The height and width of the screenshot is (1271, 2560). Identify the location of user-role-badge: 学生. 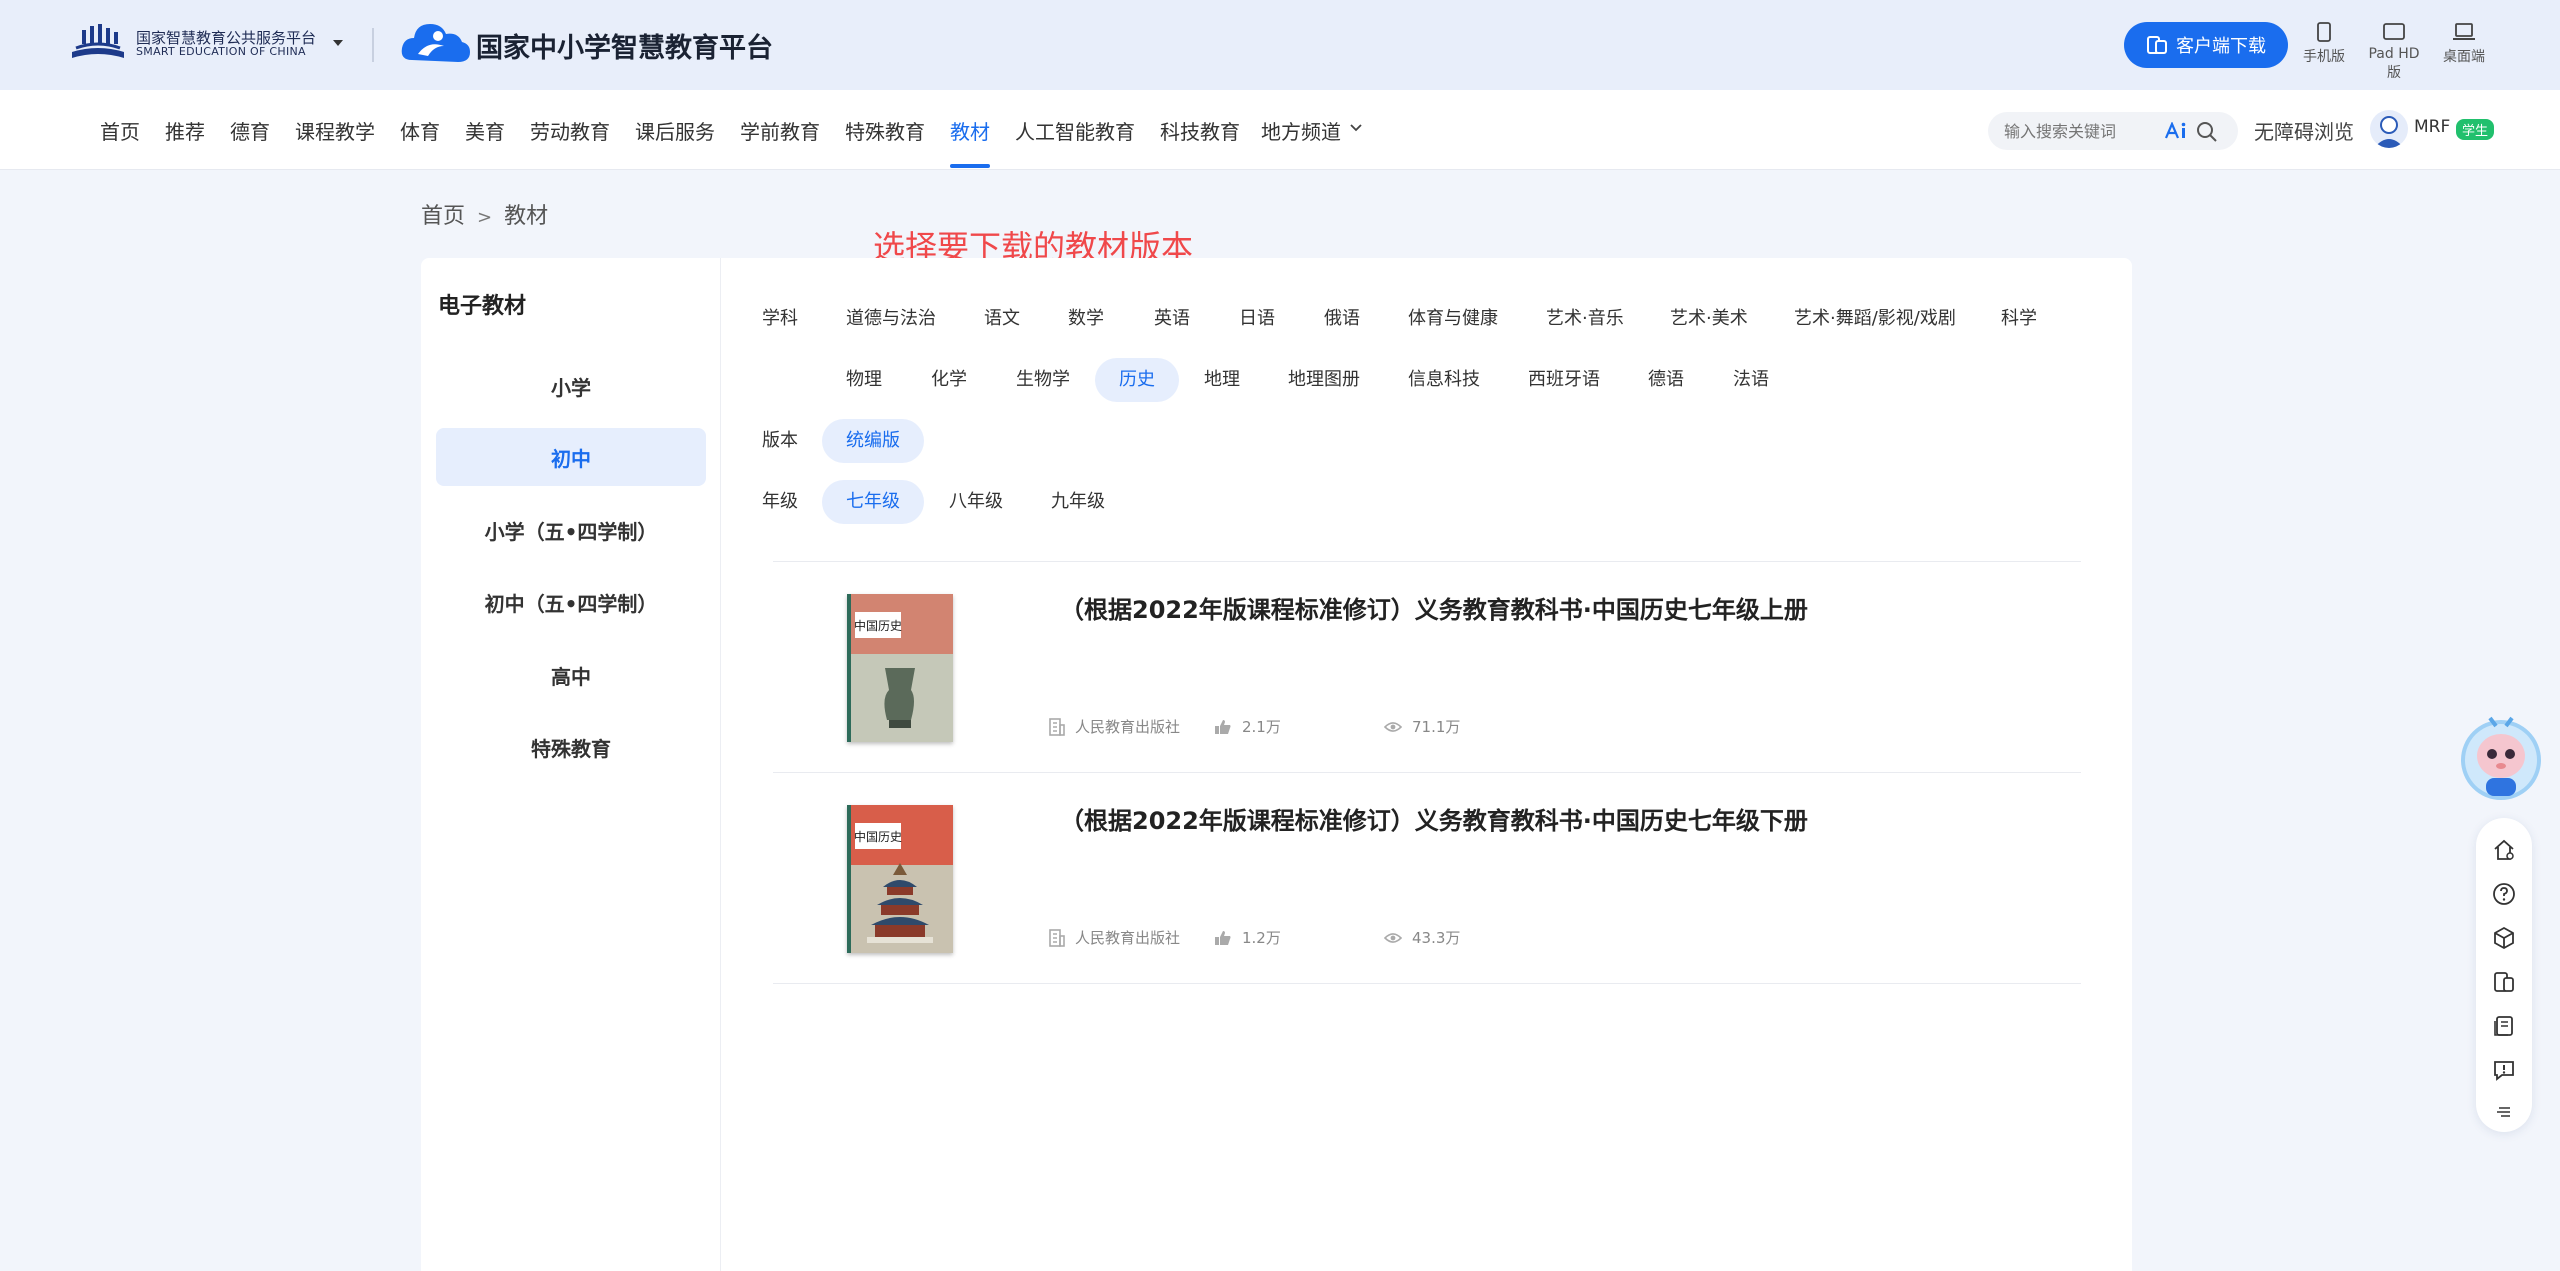
(2475, 129).